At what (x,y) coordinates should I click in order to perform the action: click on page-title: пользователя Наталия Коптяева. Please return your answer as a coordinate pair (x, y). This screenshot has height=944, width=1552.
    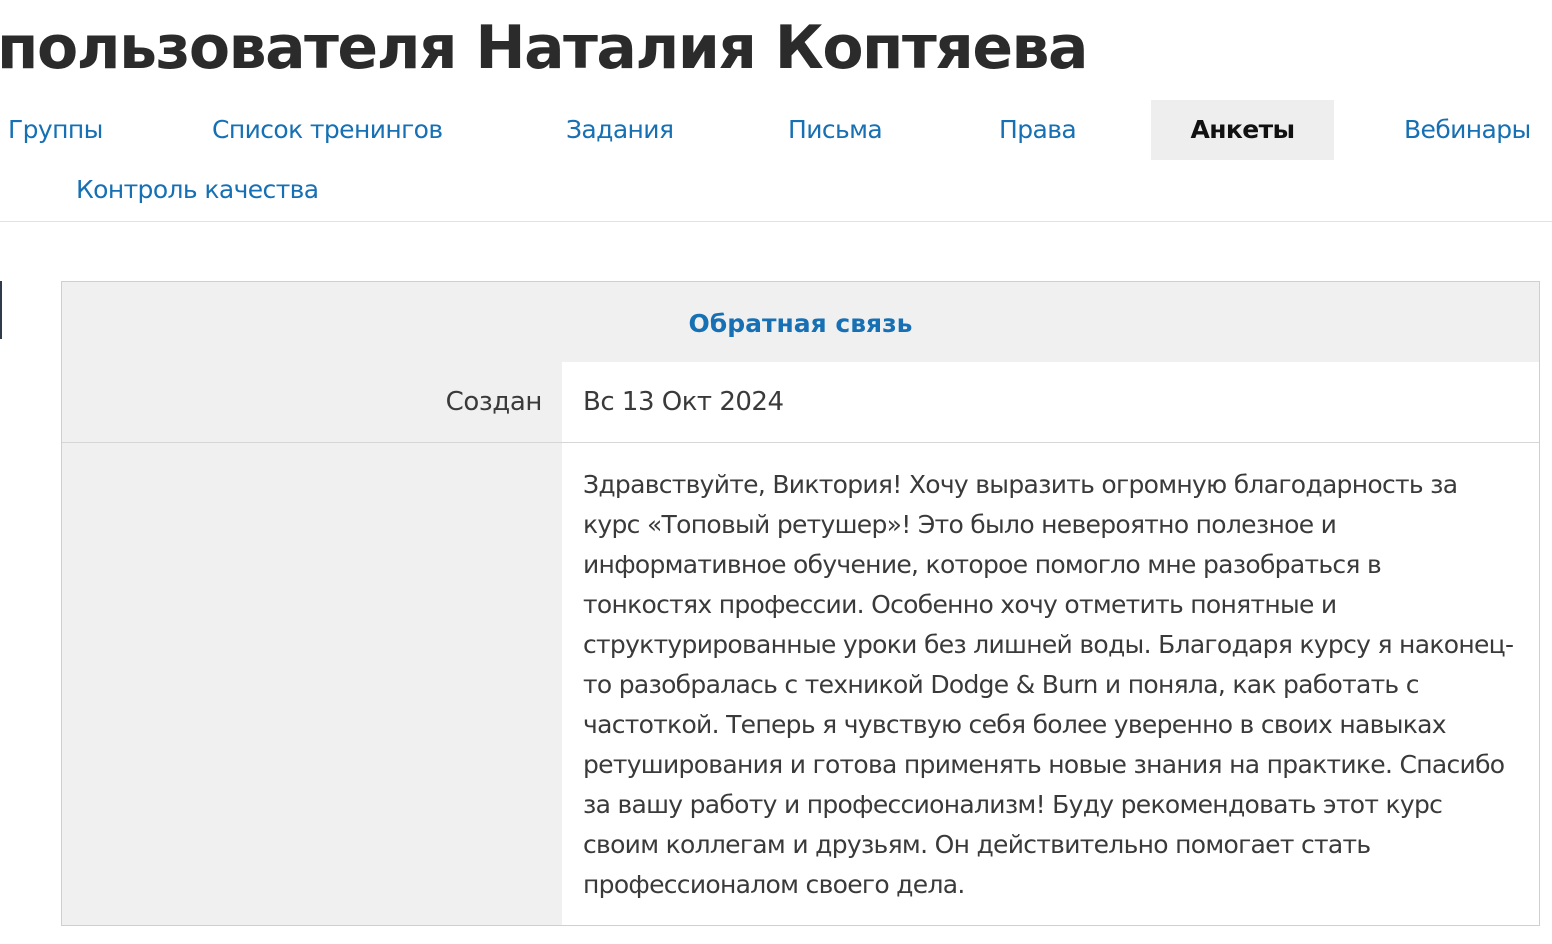
    Looking at the image, I should click on (544, 48).